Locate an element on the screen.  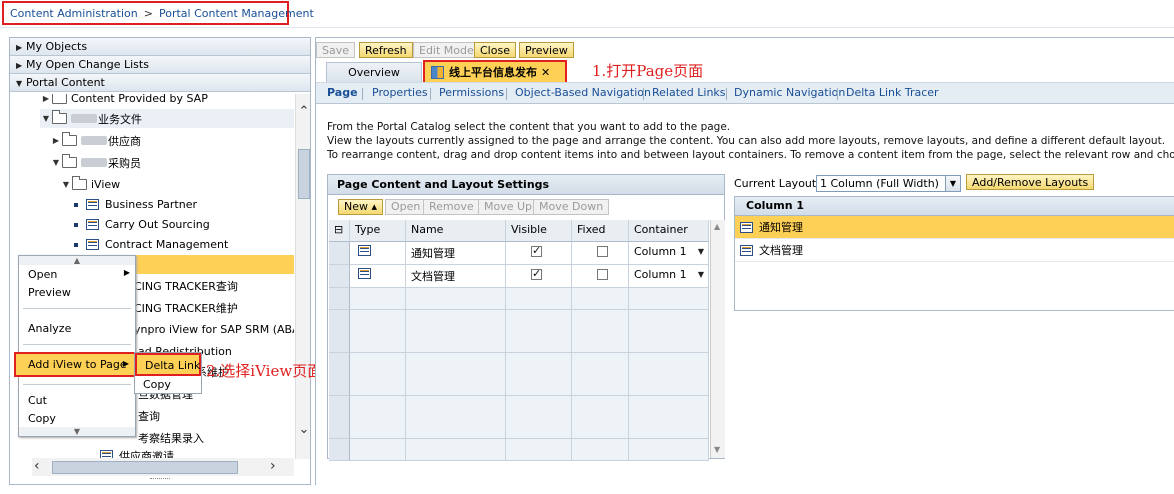
layout-item: 文档管理 is located at coordinates (954, 250).